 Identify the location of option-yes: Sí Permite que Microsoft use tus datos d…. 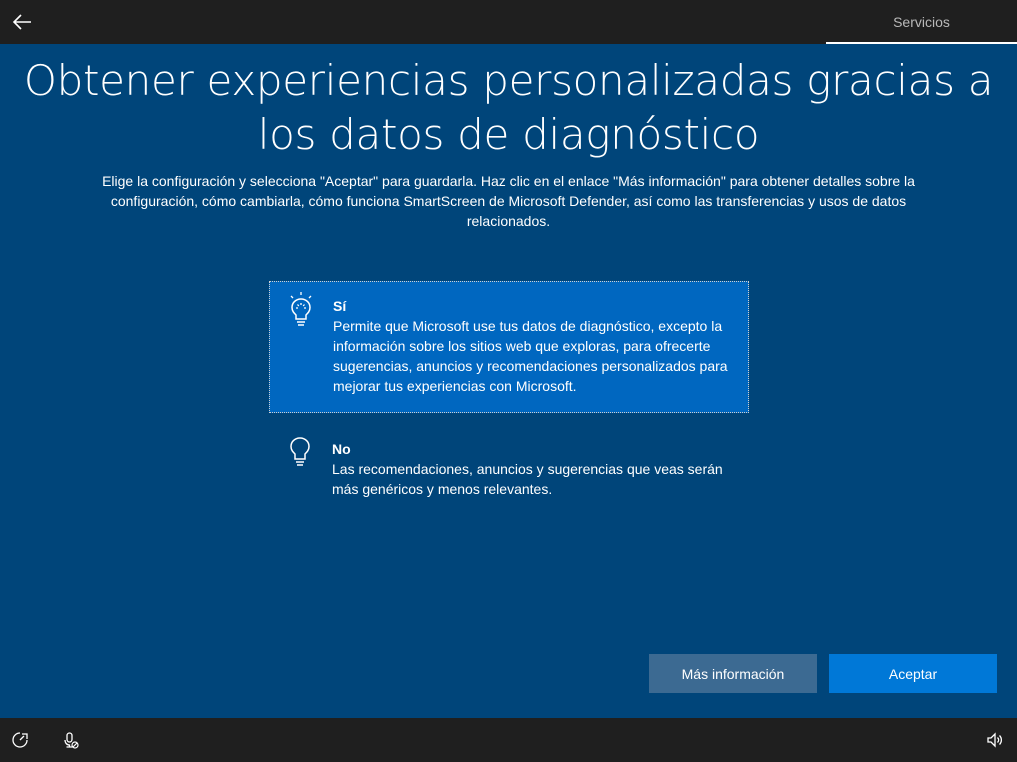
(509, 347).